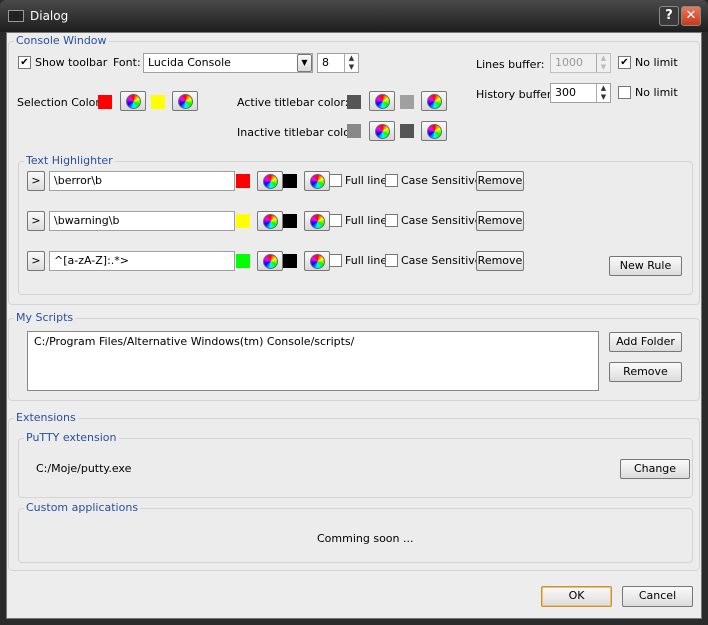 Image resolution: width=708 pixels, height=625 pixels. What do you see at coordinates (91, 260) in the screenshot?
I see `rule-pattern-value: ^[a-zA-Z]:.*>` at bounding box center [91, 260].